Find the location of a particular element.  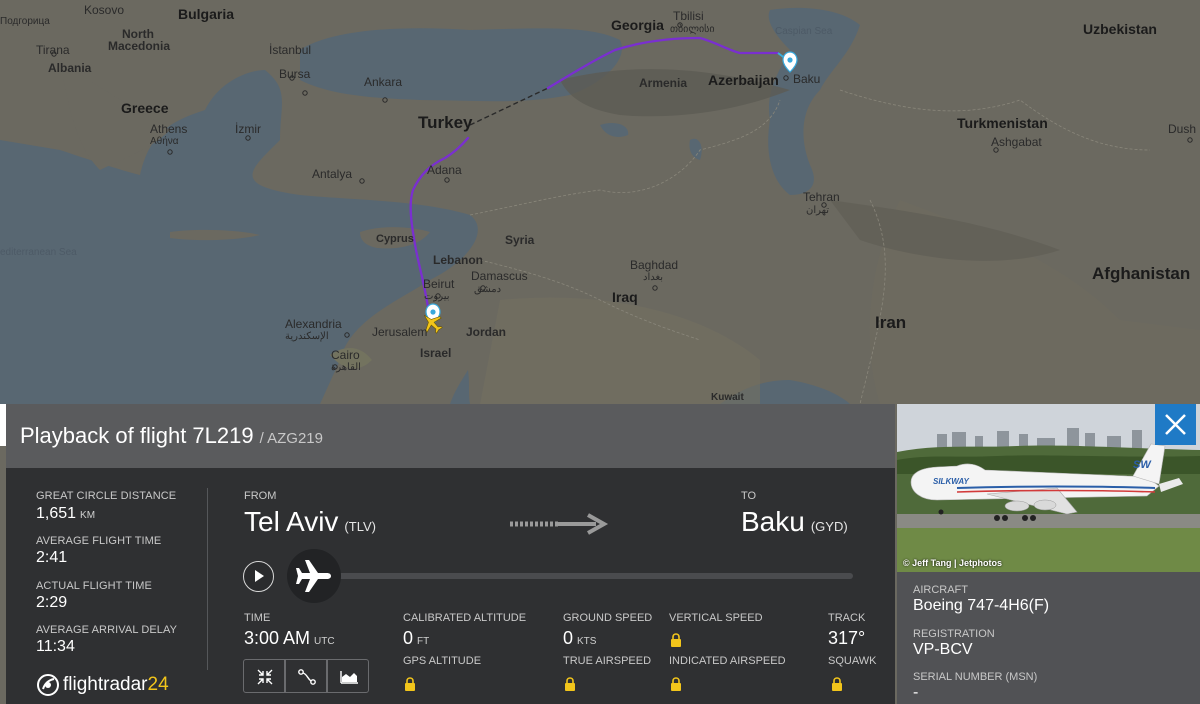

from-city: Tel Aviv is located at coordinates (291, 521).